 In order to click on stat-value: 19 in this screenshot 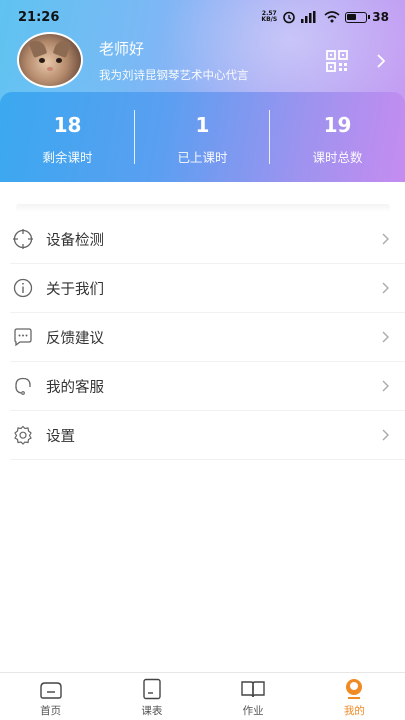, I will do `click(337, 124)`.